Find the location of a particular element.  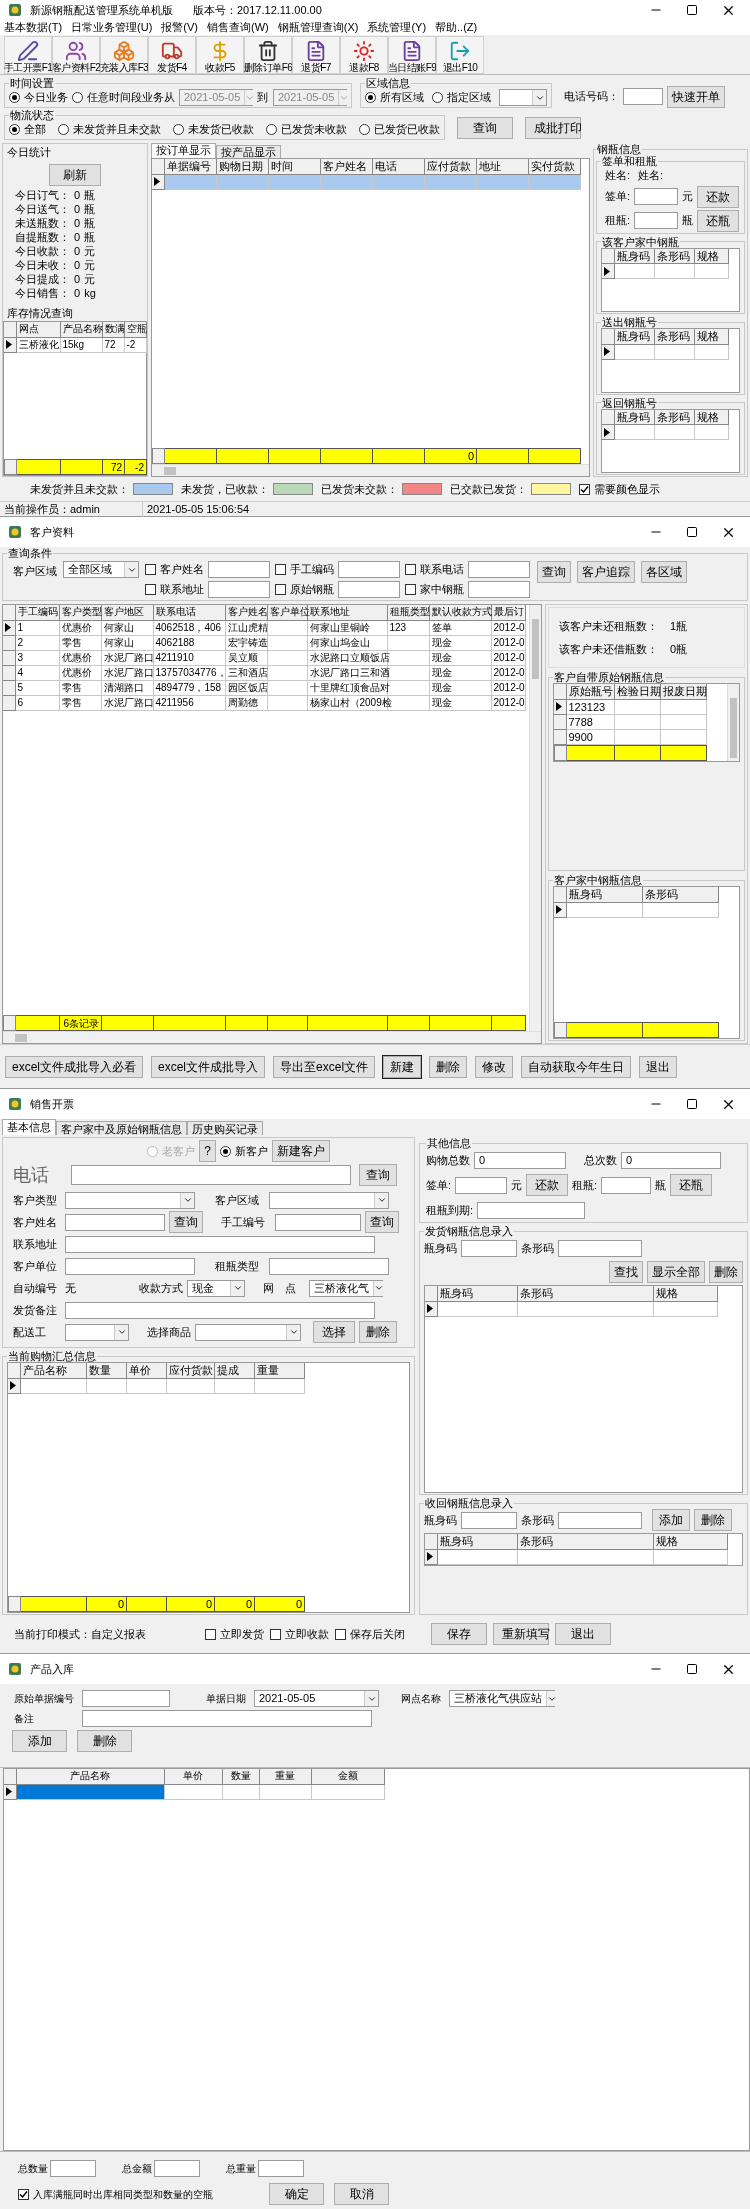

tab: 按产品显示 is located at coordinates (248, 151).